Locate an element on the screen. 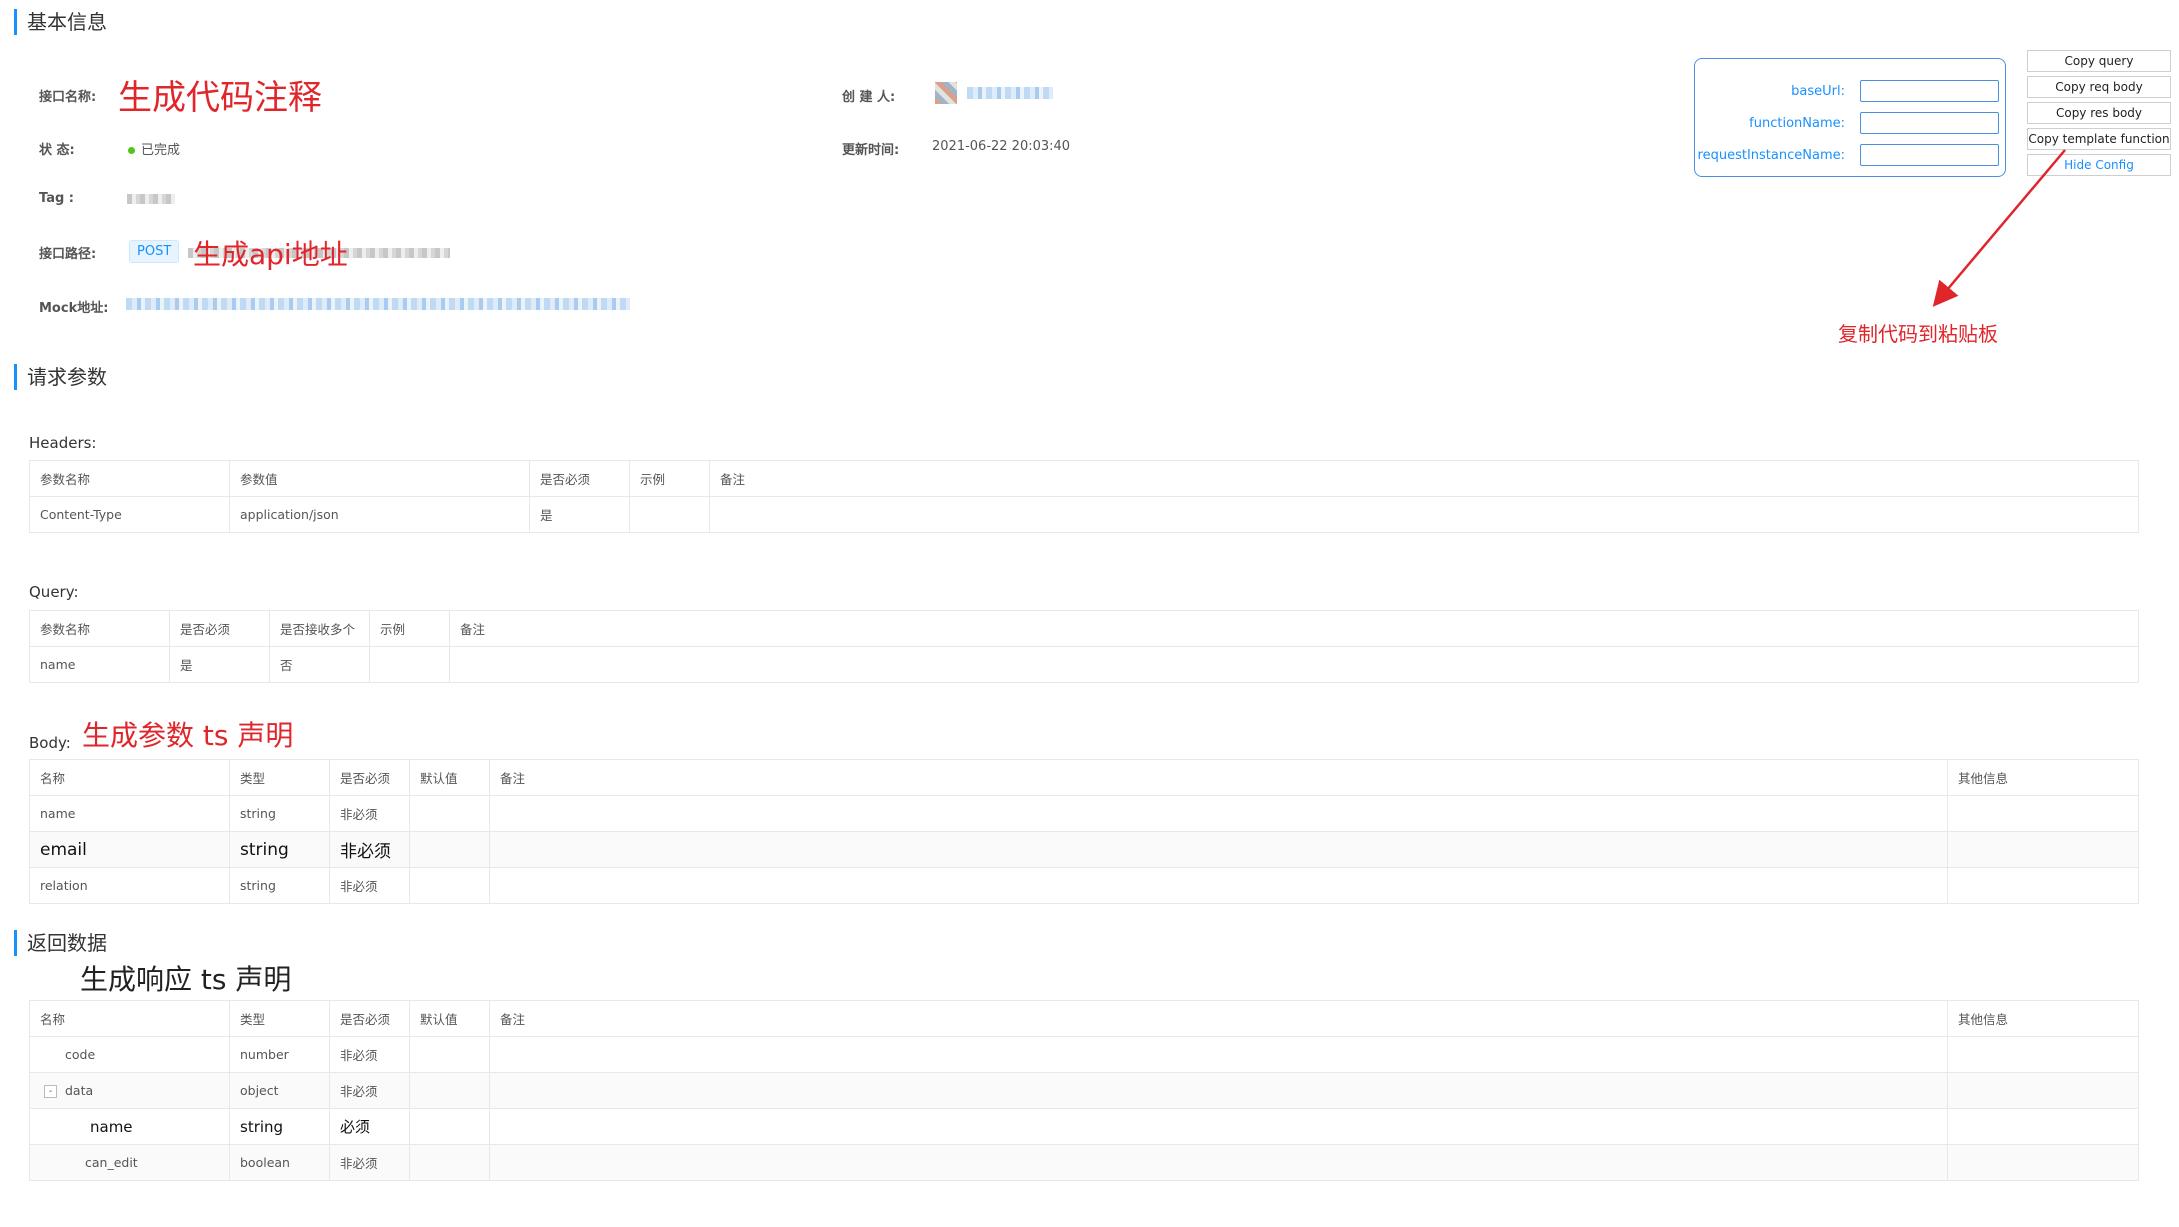 This screenshot has width=2179, height=1227. table-row: - data object 非必须 is located at coordinates (1084, 1090).